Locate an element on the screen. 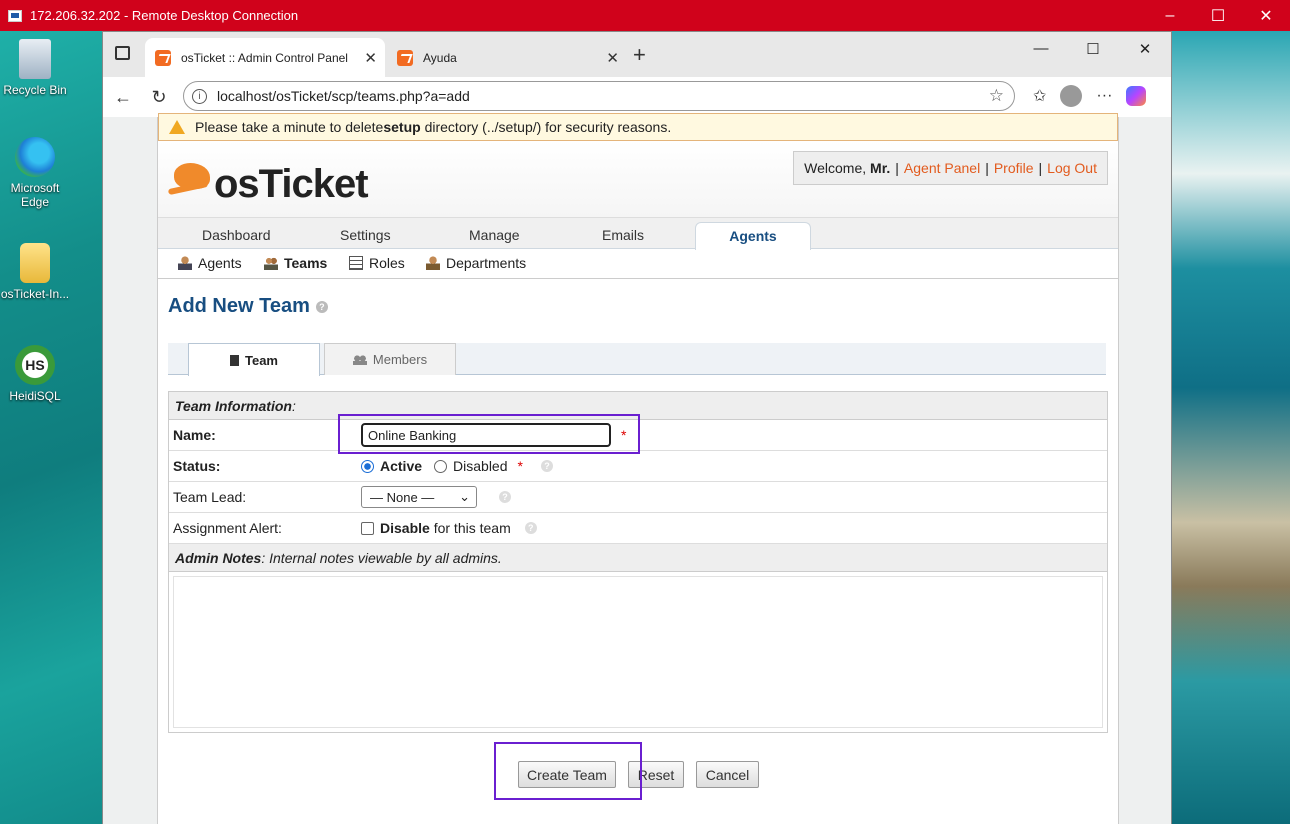  page-title: Add New Team? is located at coordinates (248, 306).